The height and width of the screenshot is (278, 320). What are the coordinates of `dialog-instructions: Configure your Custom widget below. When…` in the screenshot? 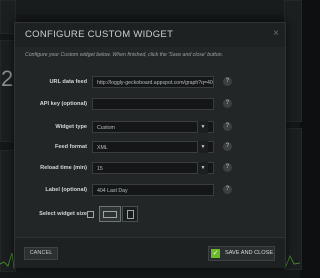 It's located at (124, 55).